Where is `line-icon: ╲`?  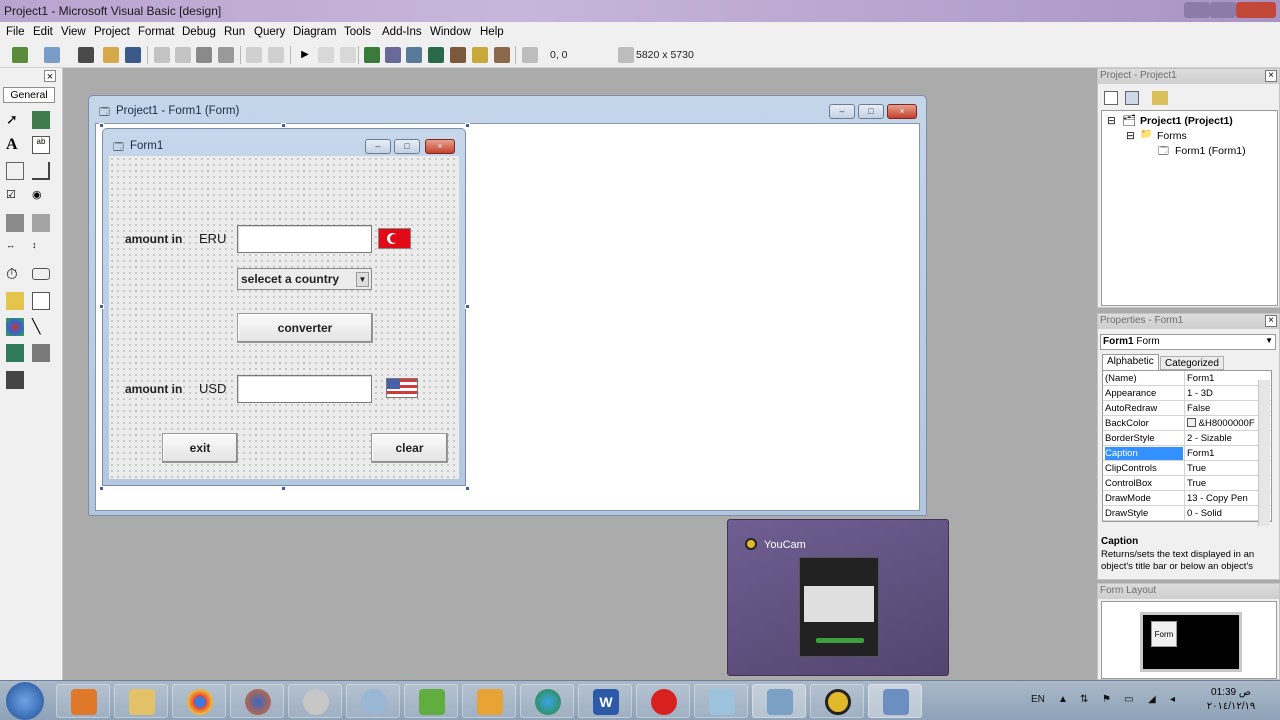
line-icon: ╲ is located at coordinates (41, 327).